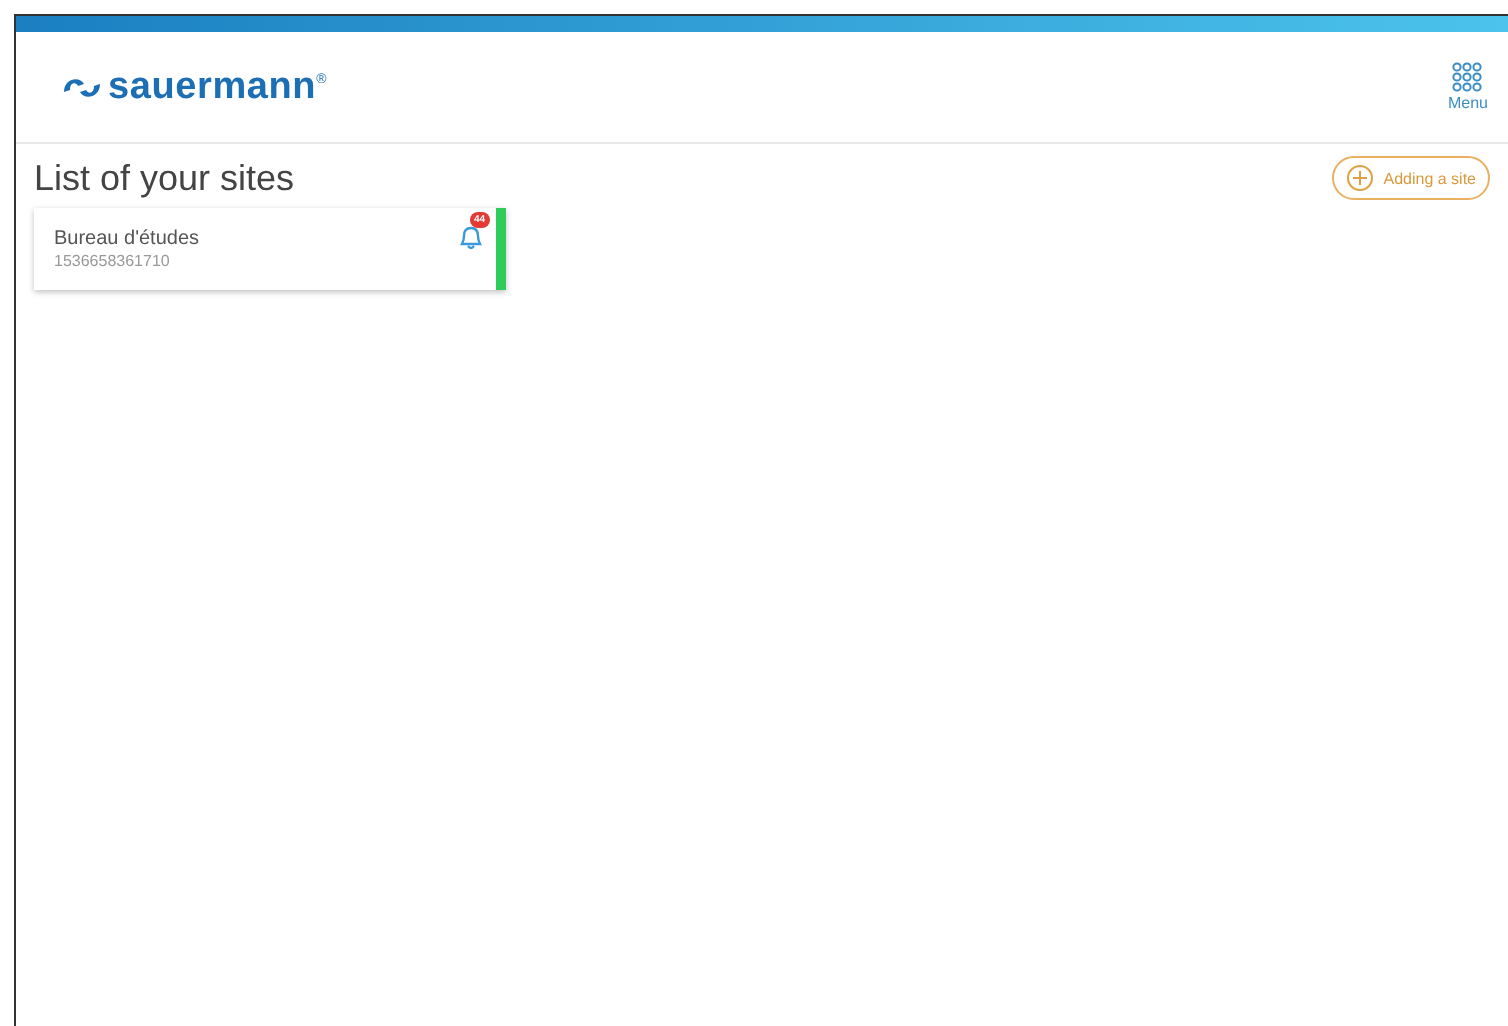 This screenshot has height=1026, width=1508. Describe the element at coordinates (82, 87) in the screenshot. I see `logo-icon` at that location.